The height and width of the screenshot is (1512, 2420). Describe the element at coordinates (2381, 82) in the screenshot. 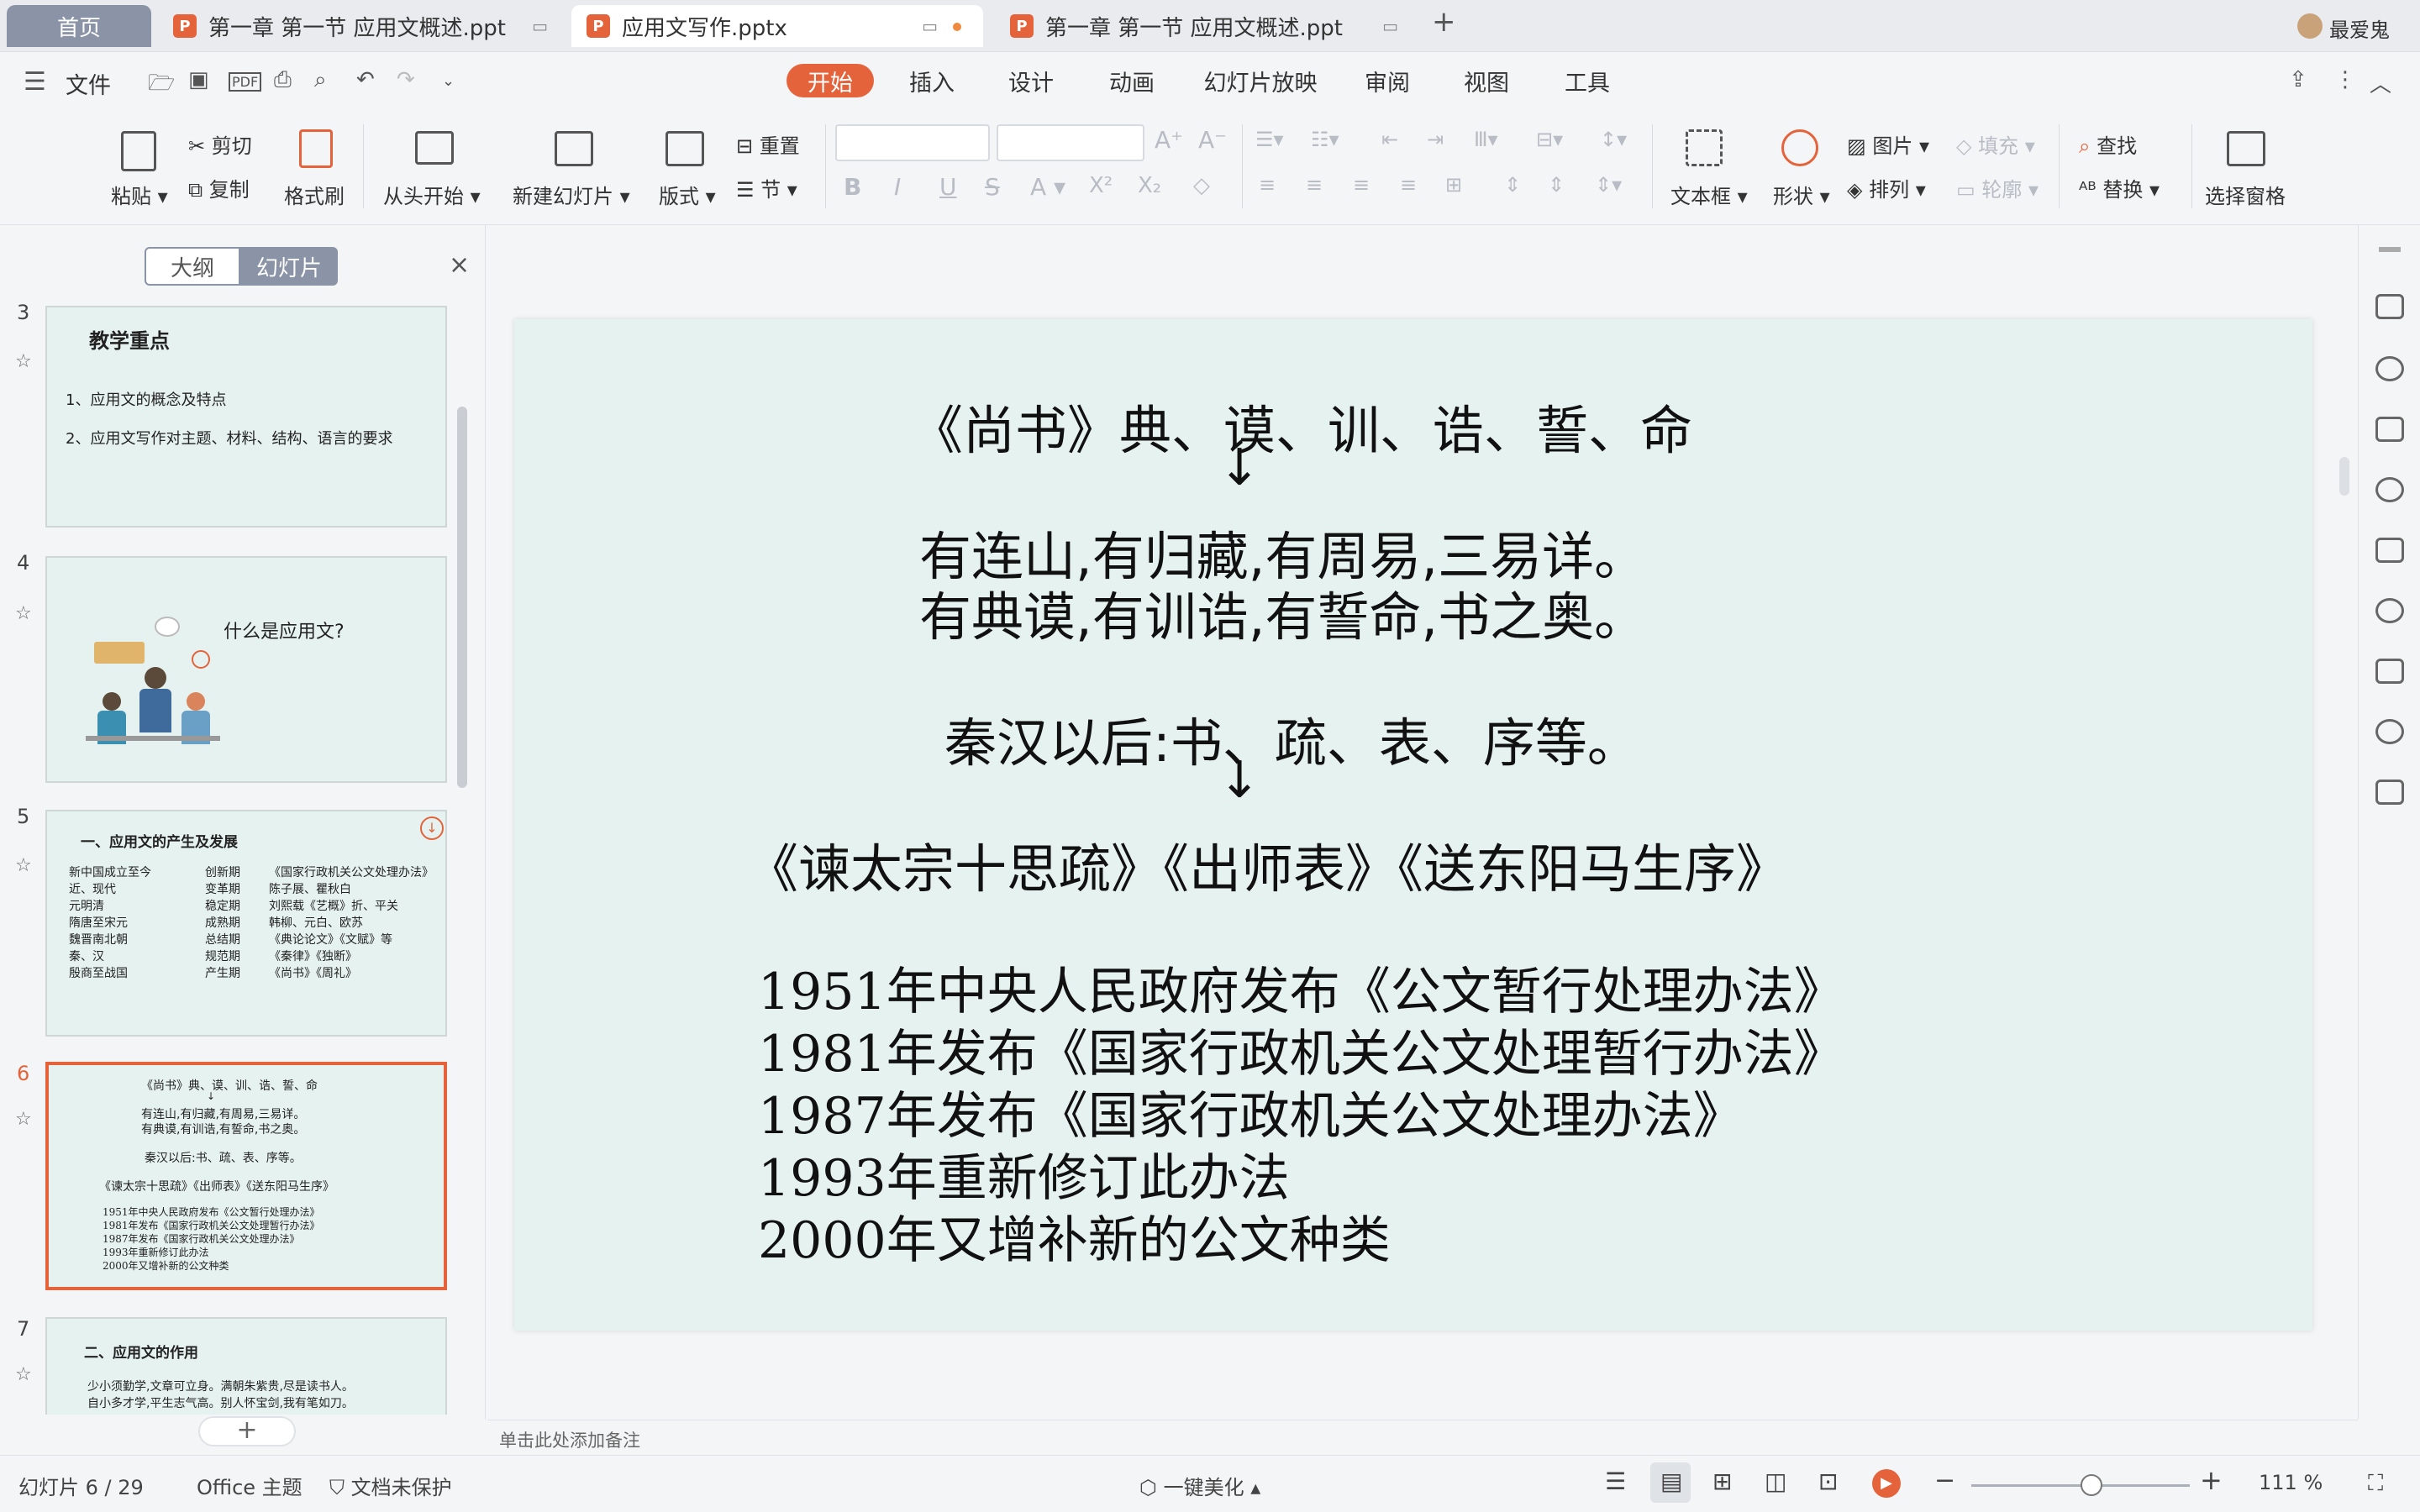

I see `collapse-ribbon-icon: ︿` at that location.